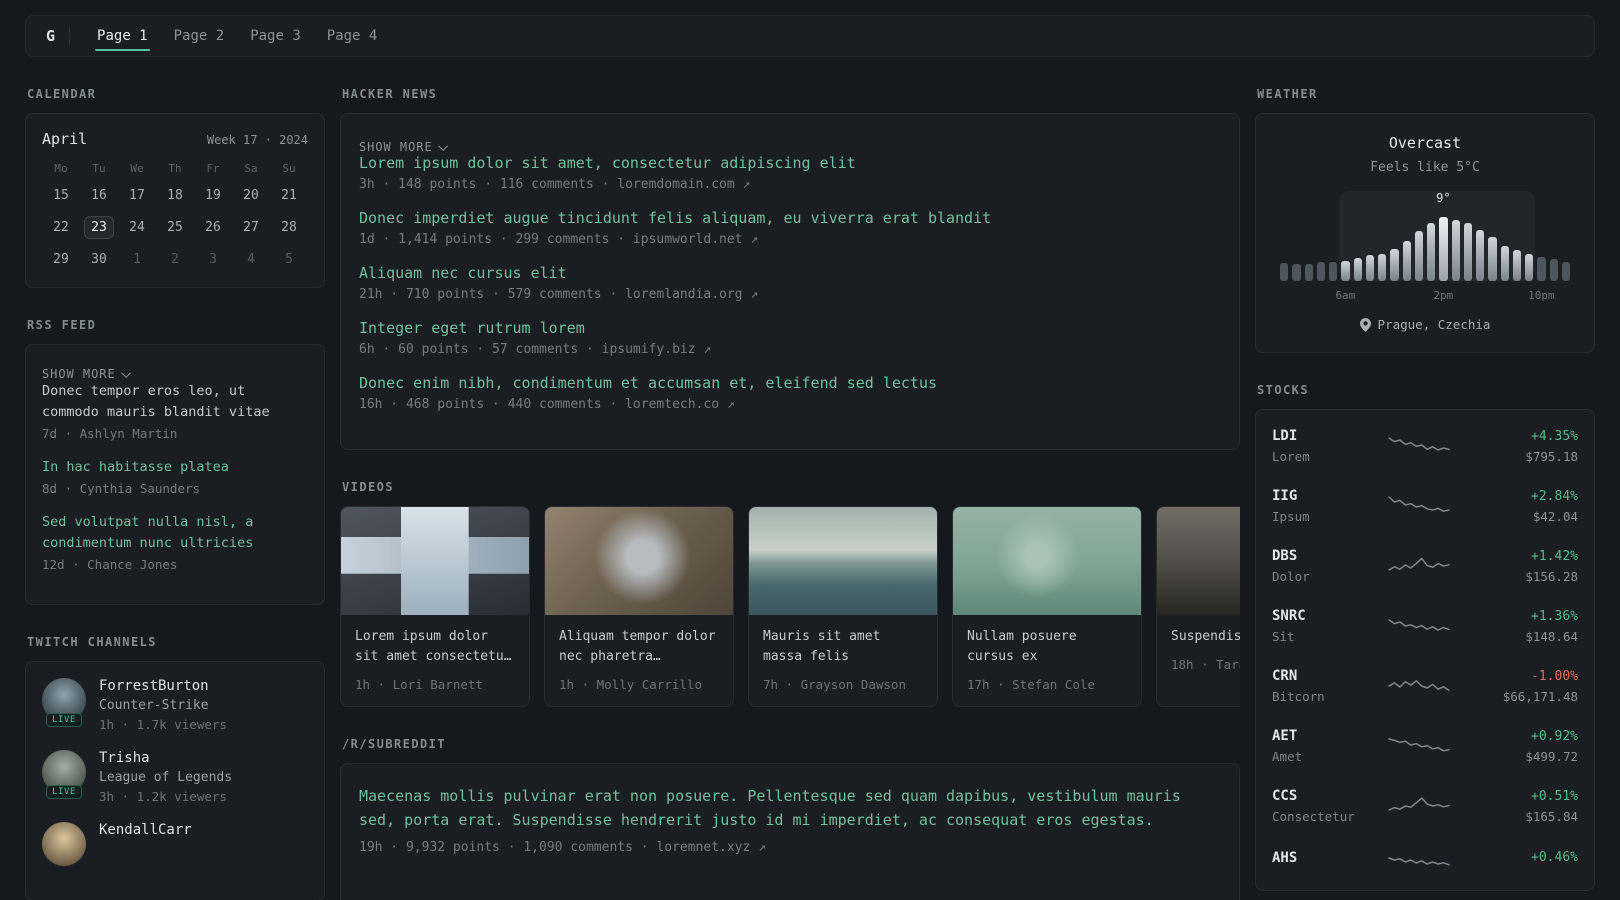 The width and height of the screenshot is (1620, 900). Describe the element at coordinates (1322, 746) in the screenshot. I see `stock-identity: AET Amet` at that location.